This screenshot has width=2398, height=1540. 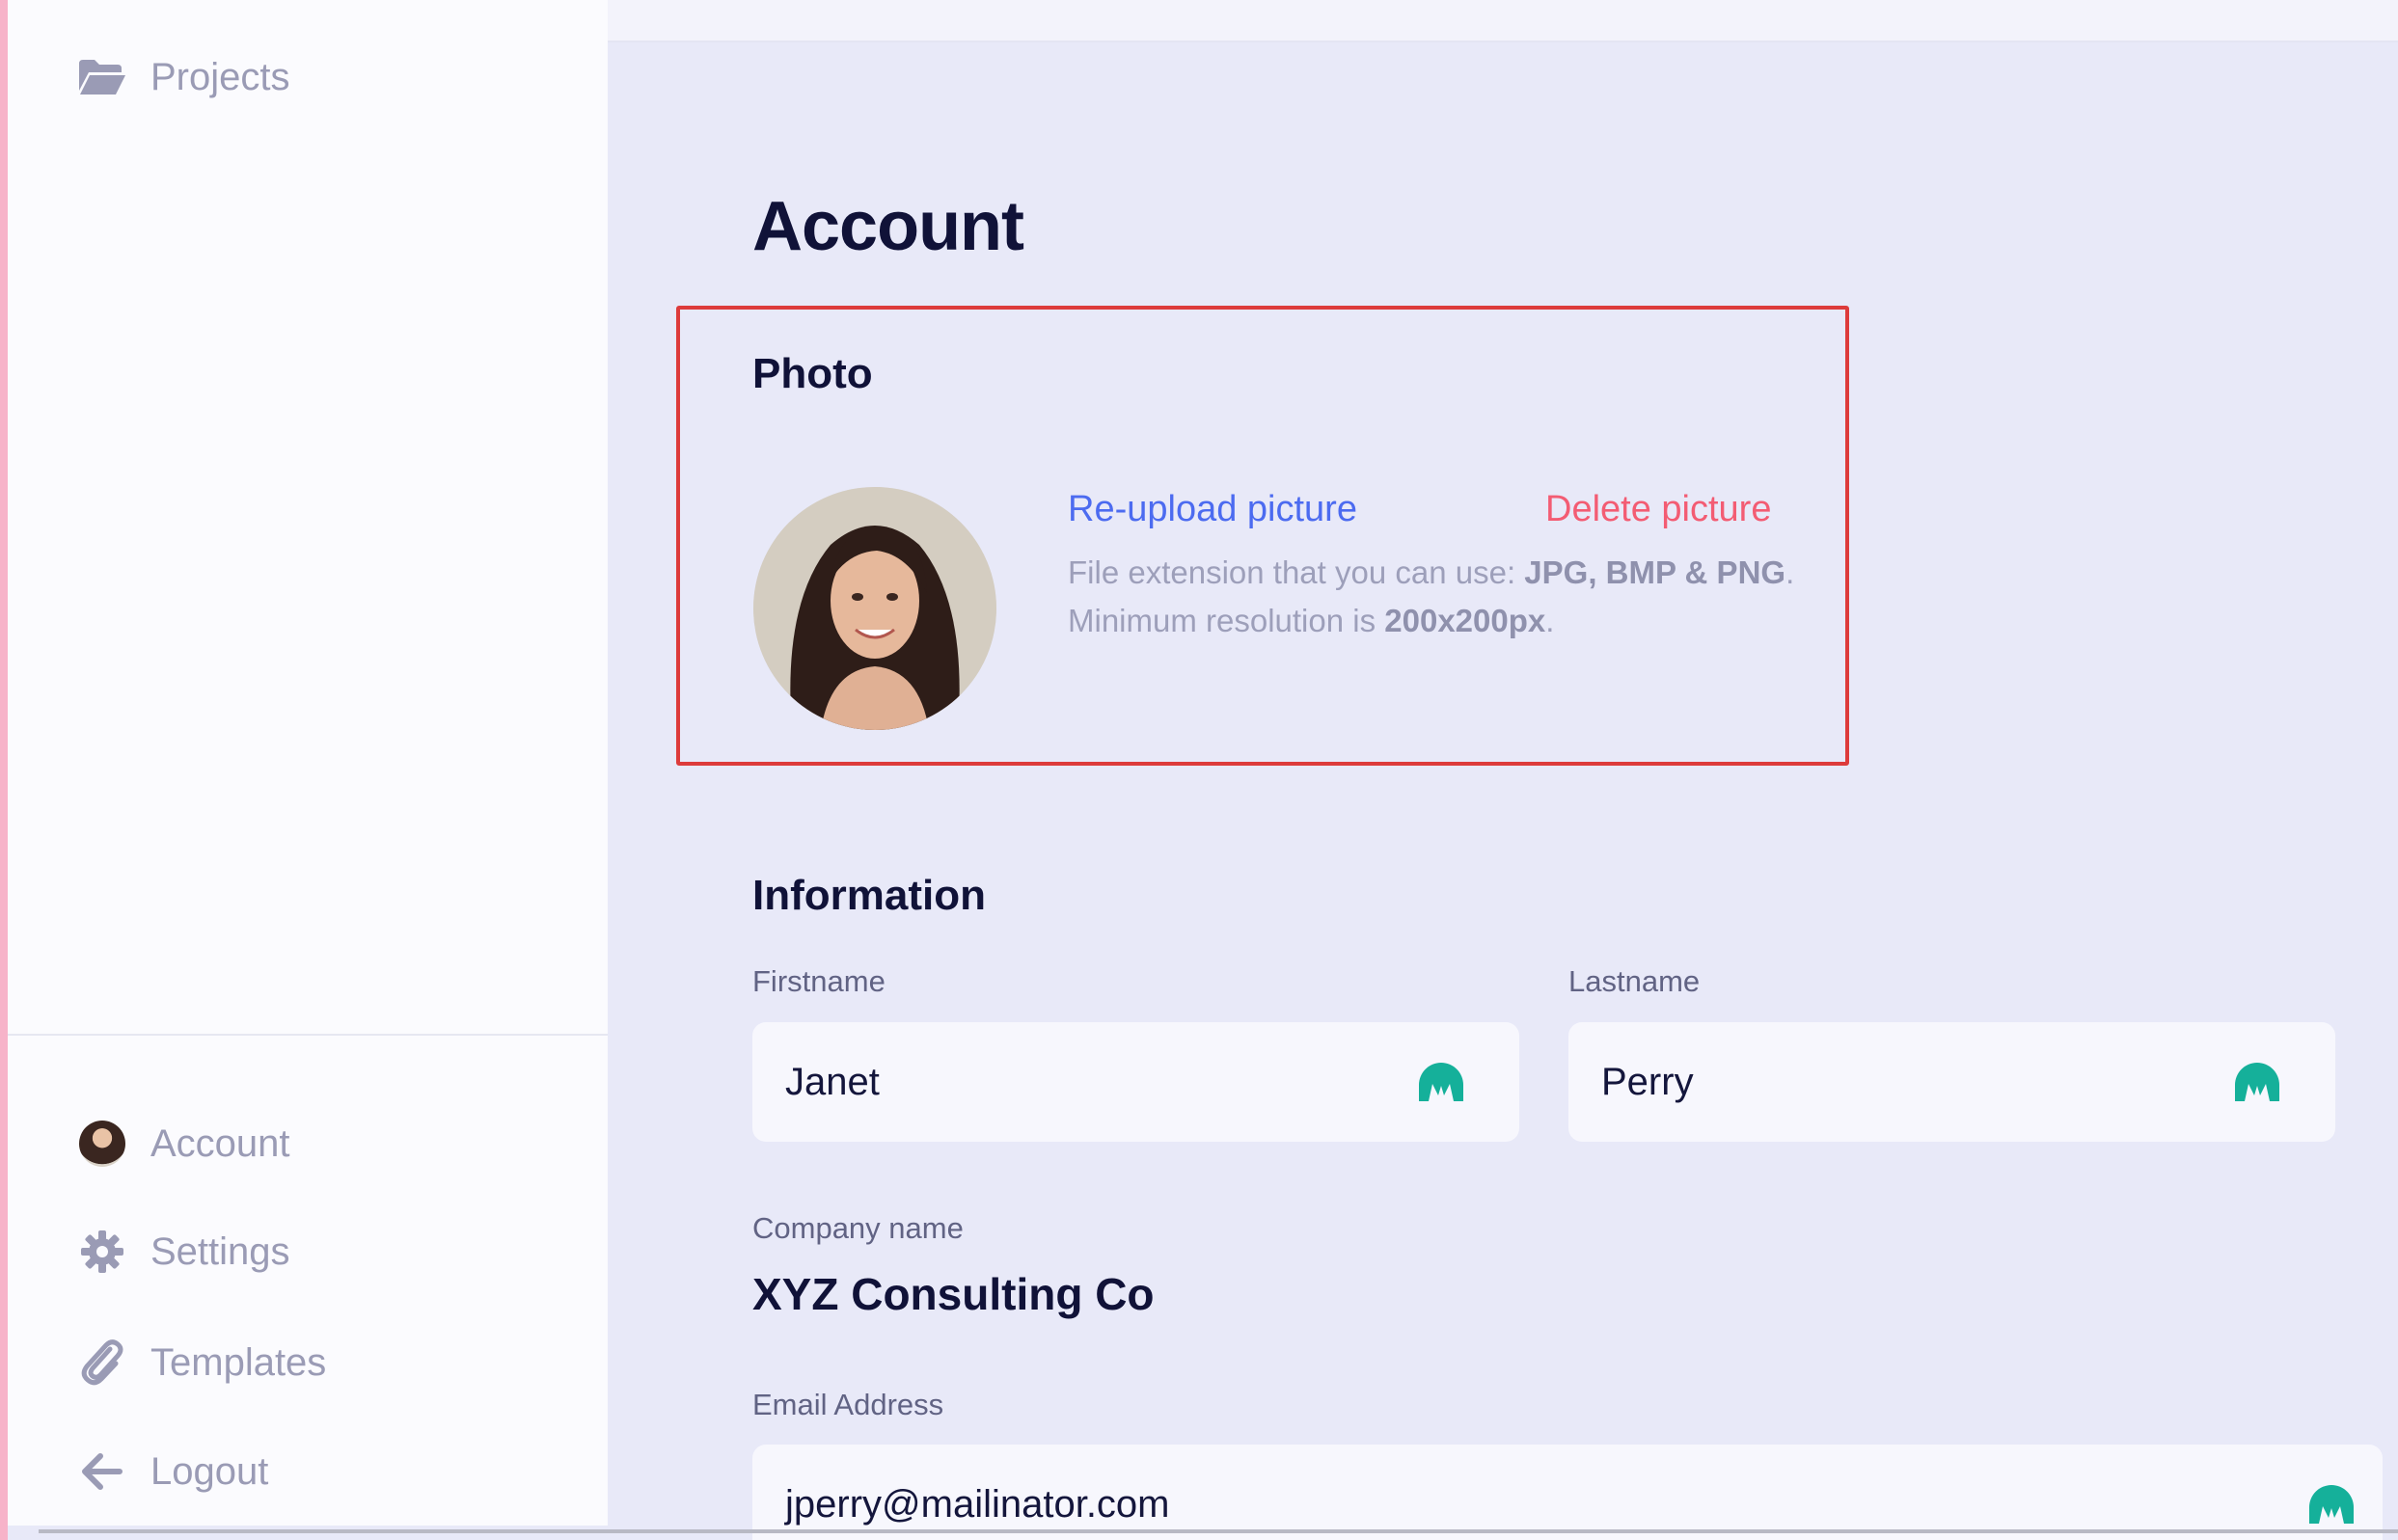 What do you see at coordinates (832, 1081) in the screenshot?
I see `firstname-value: Janet` at bounding box center [832, 1081].